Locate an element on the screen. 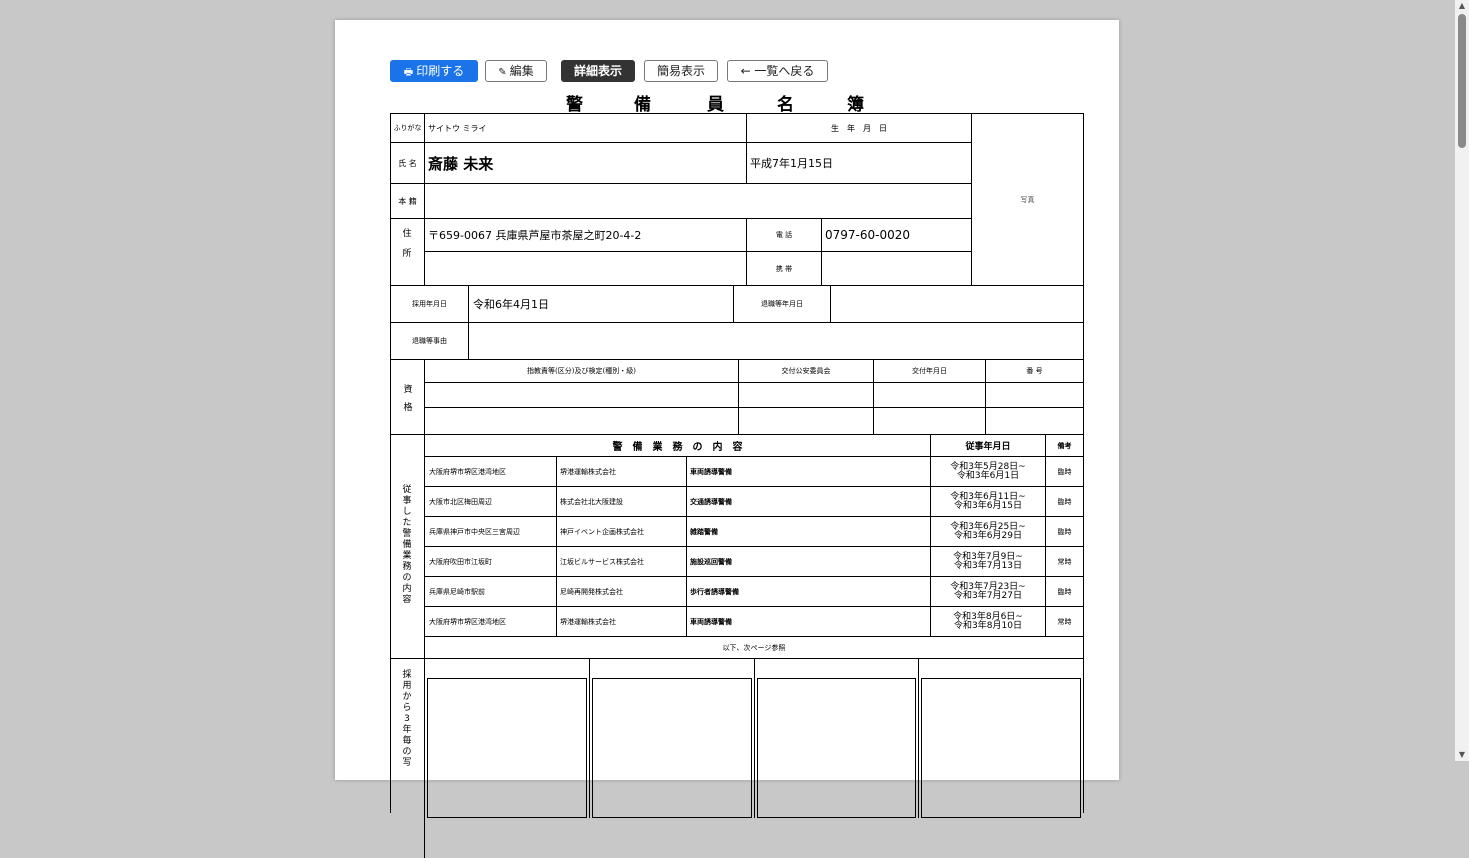 The height and width of the screenshot is (858, 1469). duty-company: 江坂ビルサービス株式会社 is located at coordinates (602, 561).